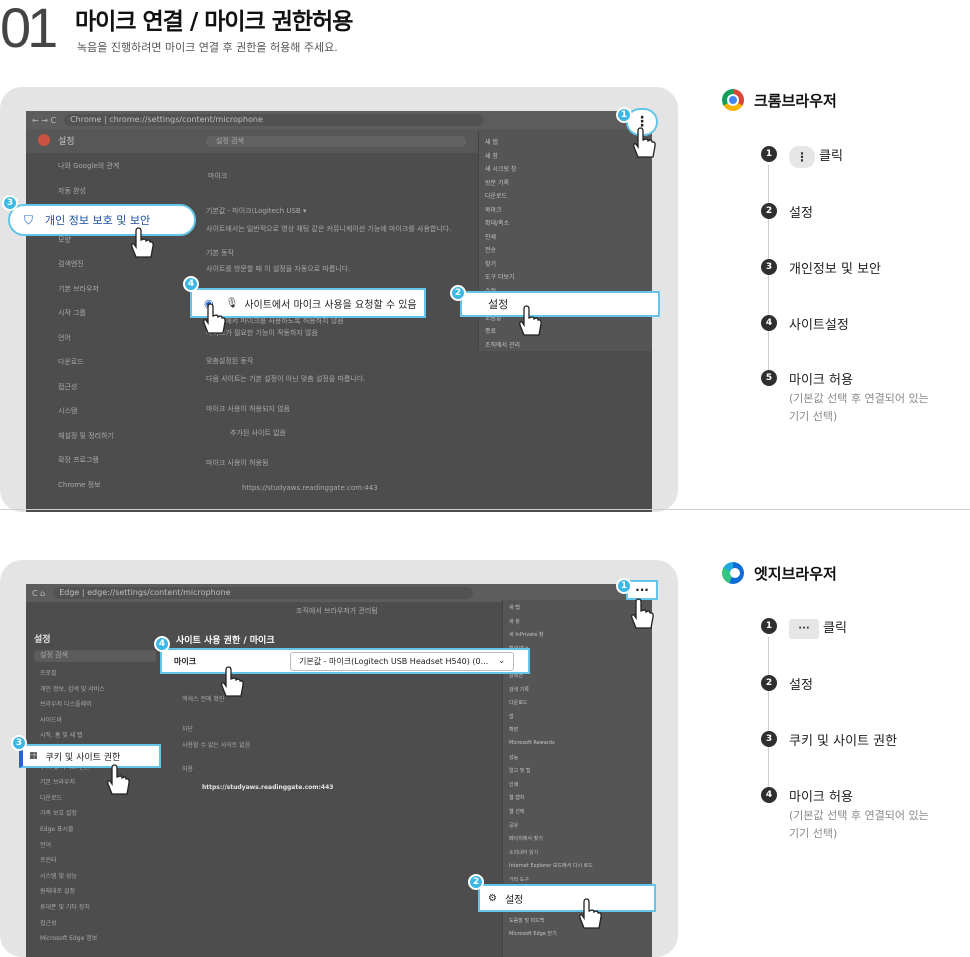  I want to click on step-label: 마이크 허용, so click(821, 797).